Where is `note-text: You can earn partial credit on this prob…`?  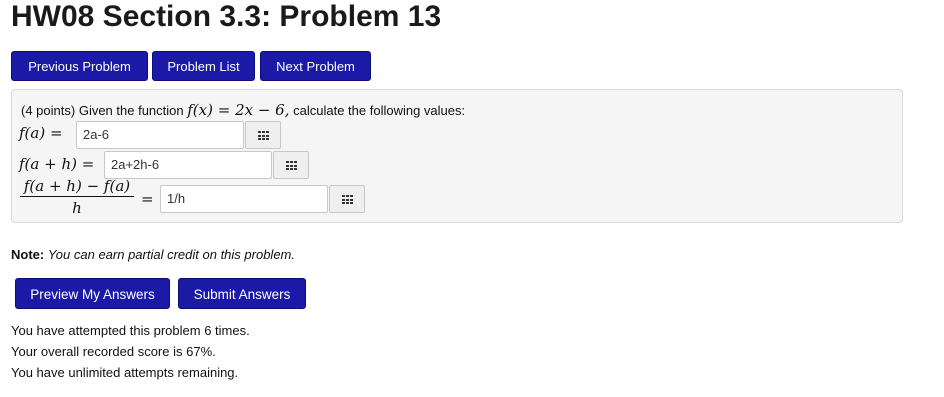 note-text: You can earn partial credit on this prob… is located at coordinates (171, 254).